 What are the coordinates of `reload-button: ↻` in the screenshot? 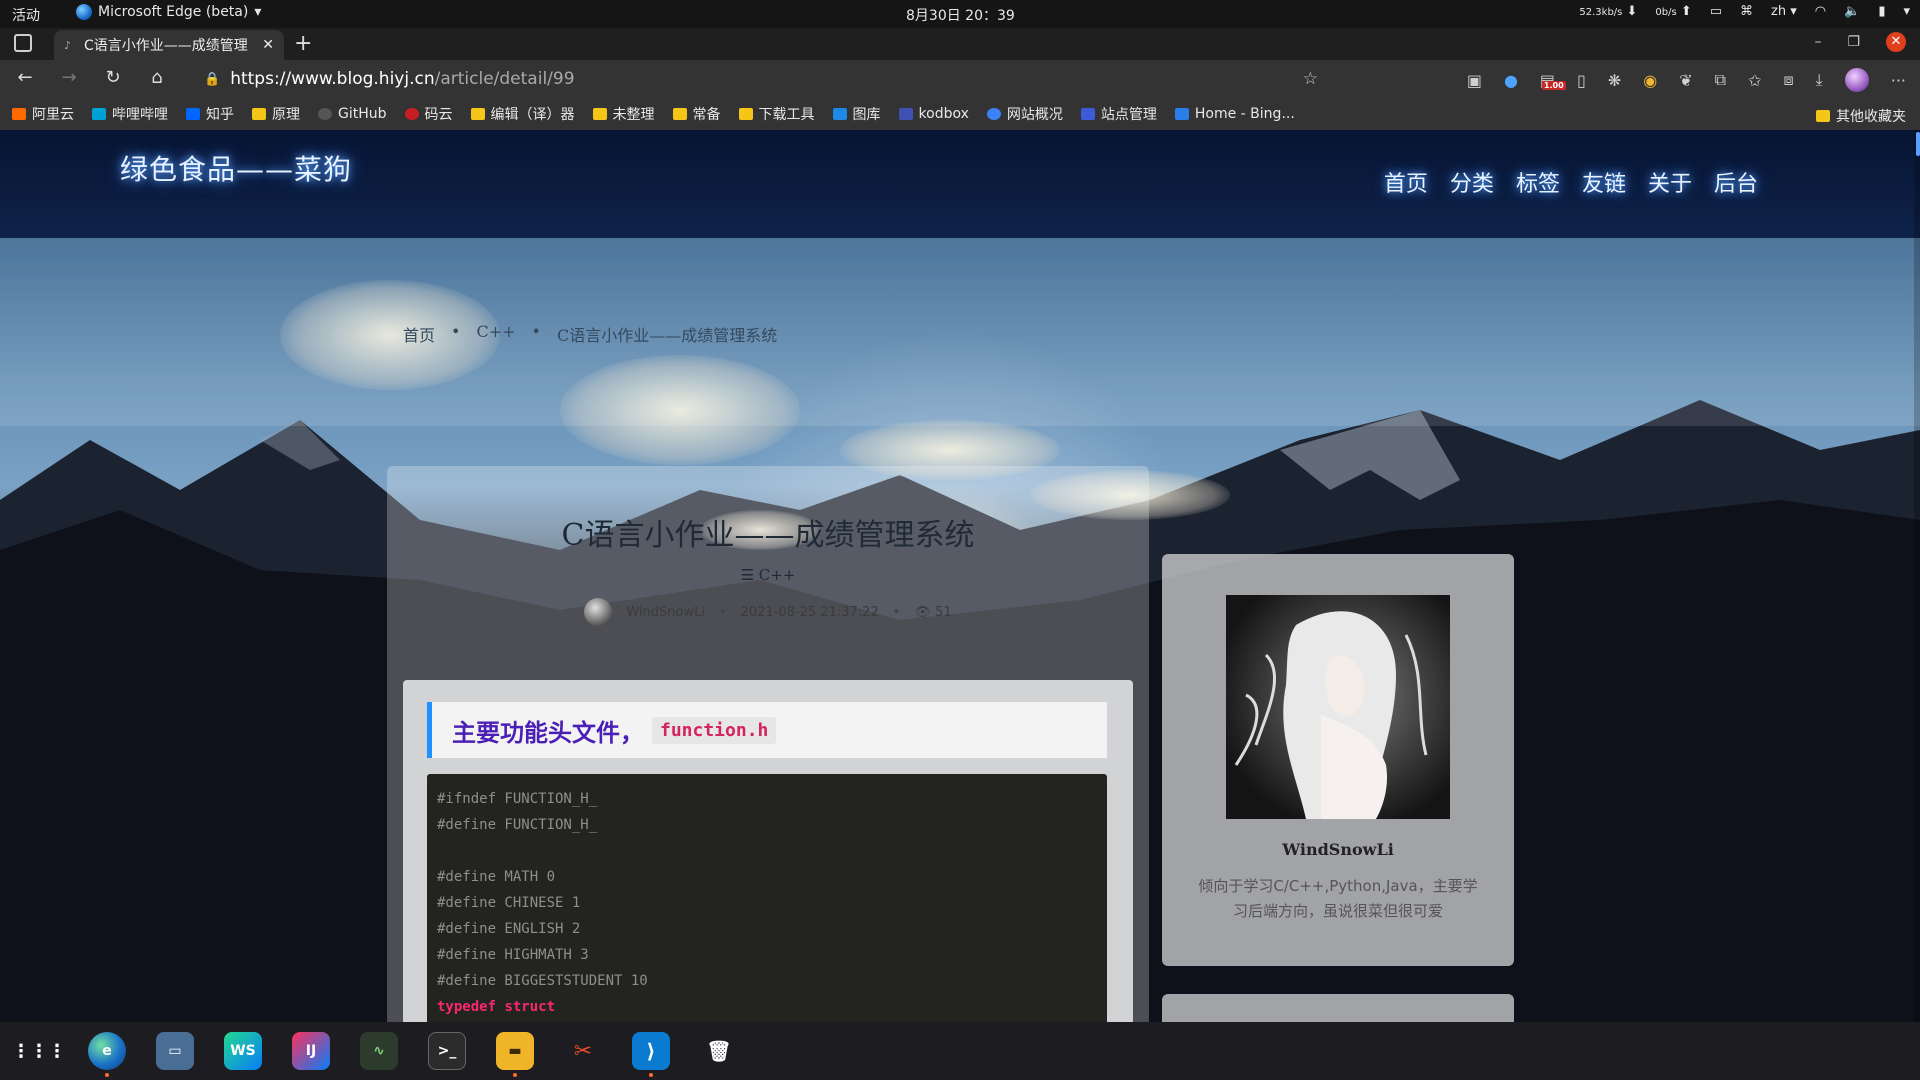 It's located at (113, 77).